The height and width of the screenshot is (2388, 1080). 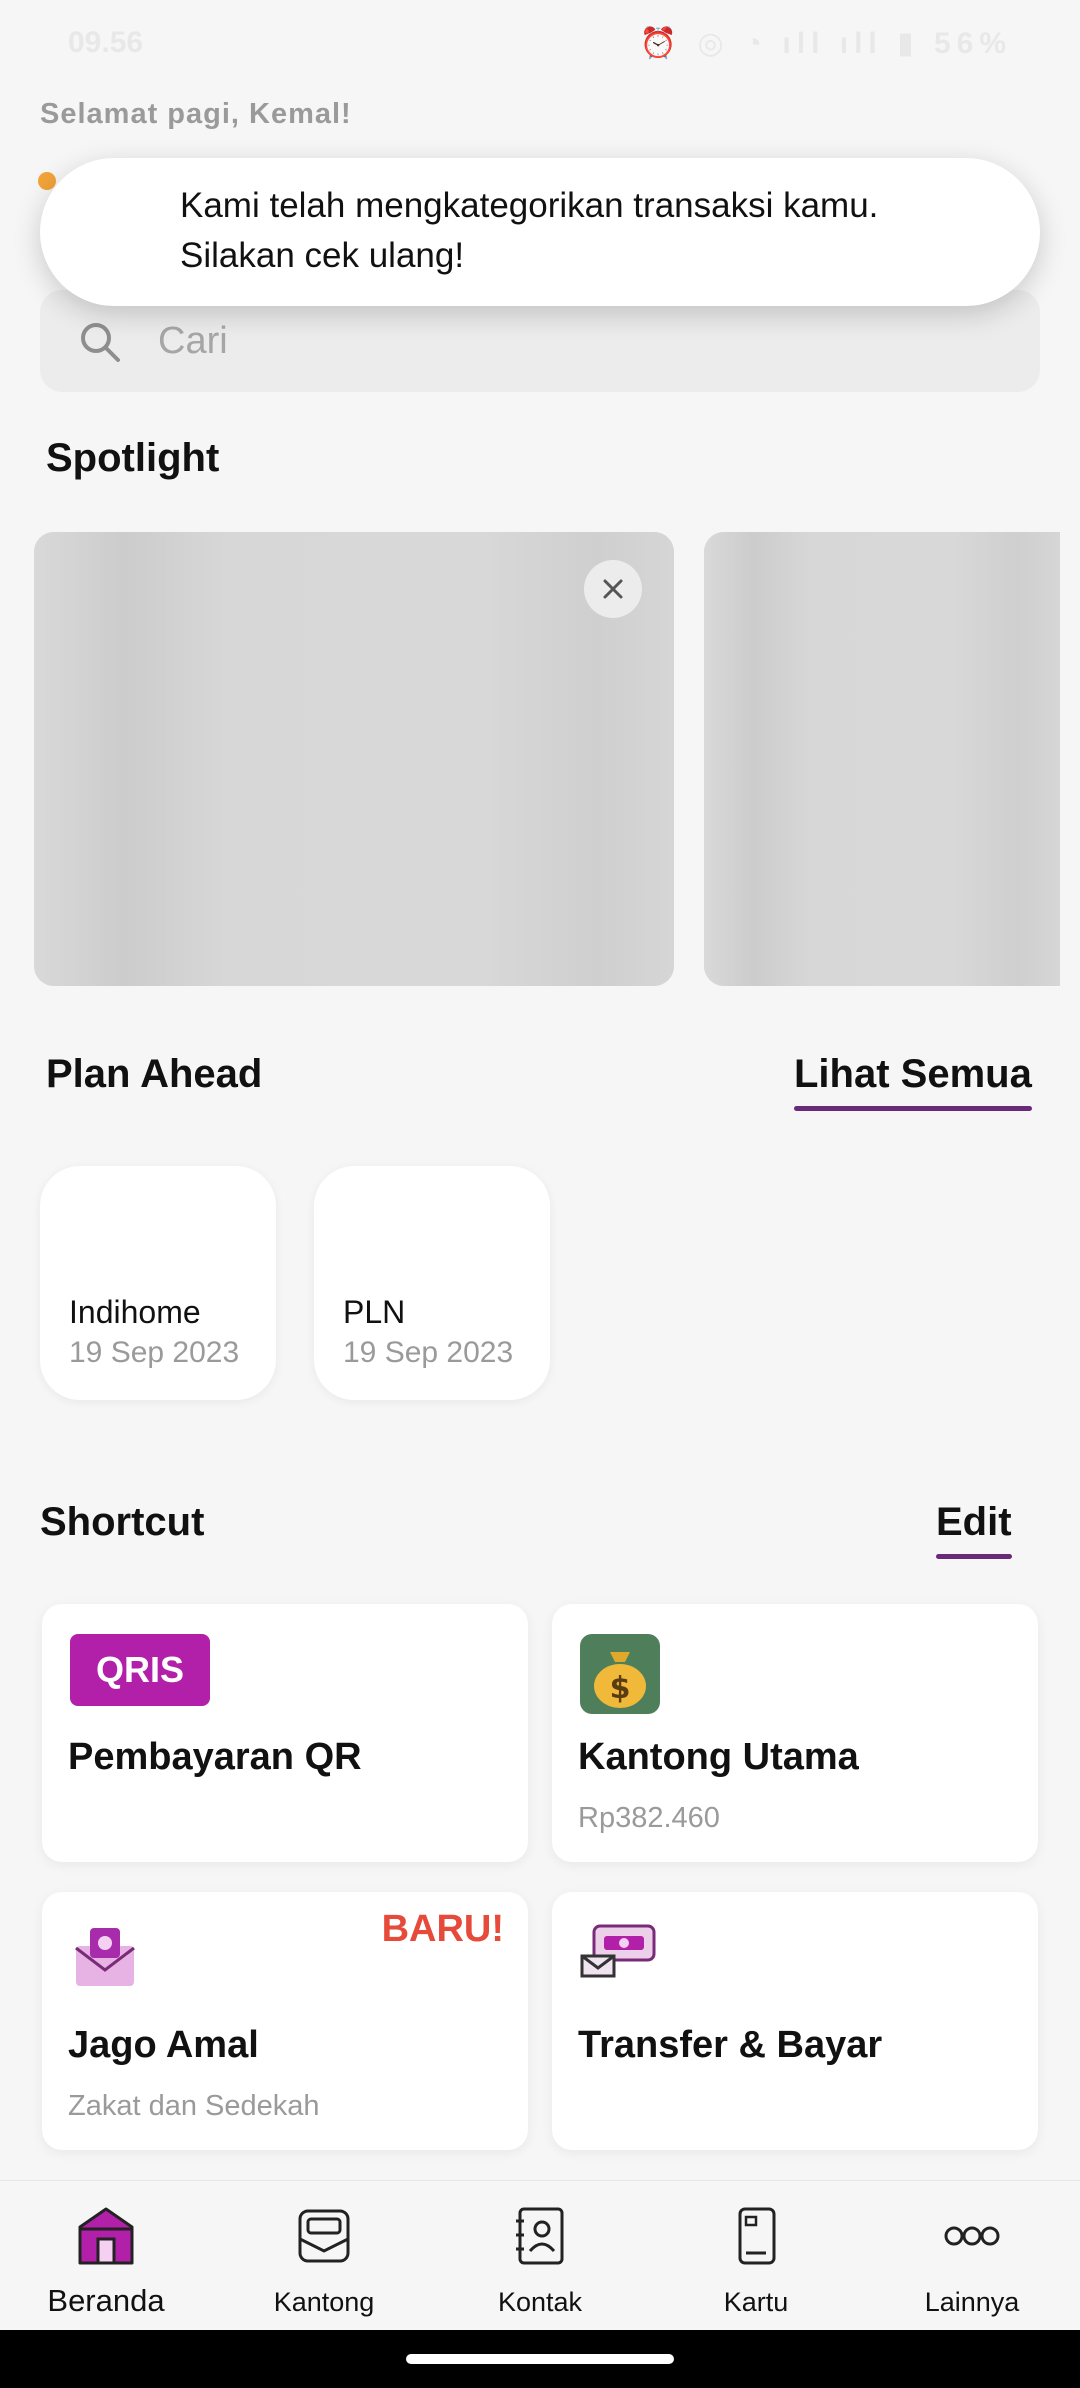 I want to click on status-bar: 09.56 ⏰ ◎ ◔ ıll ıll ▮ 56%, so click(x=540, y=45).